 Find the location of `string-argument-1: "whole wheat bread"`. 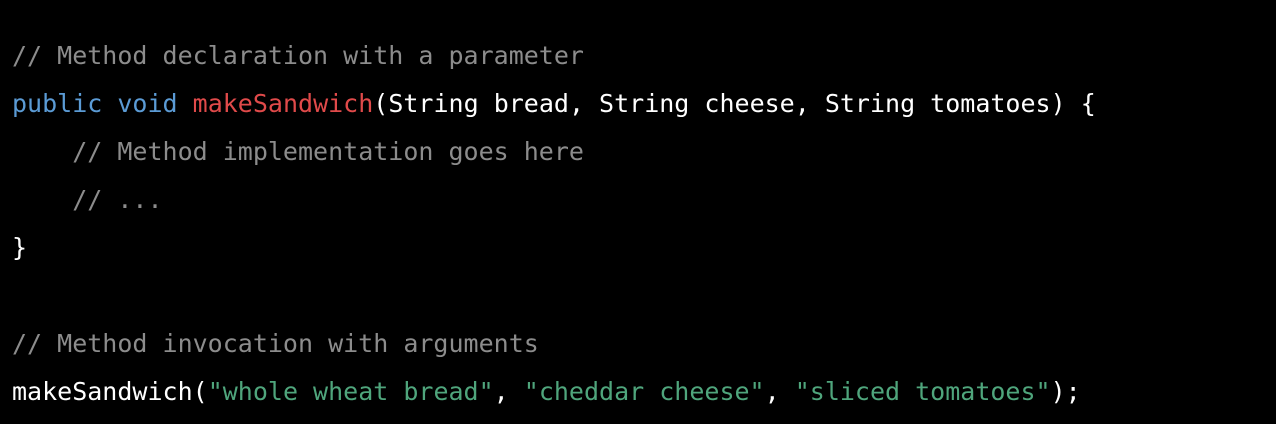

string-argument-1: "whole wheat bread" is located at coordinates (350, 391).